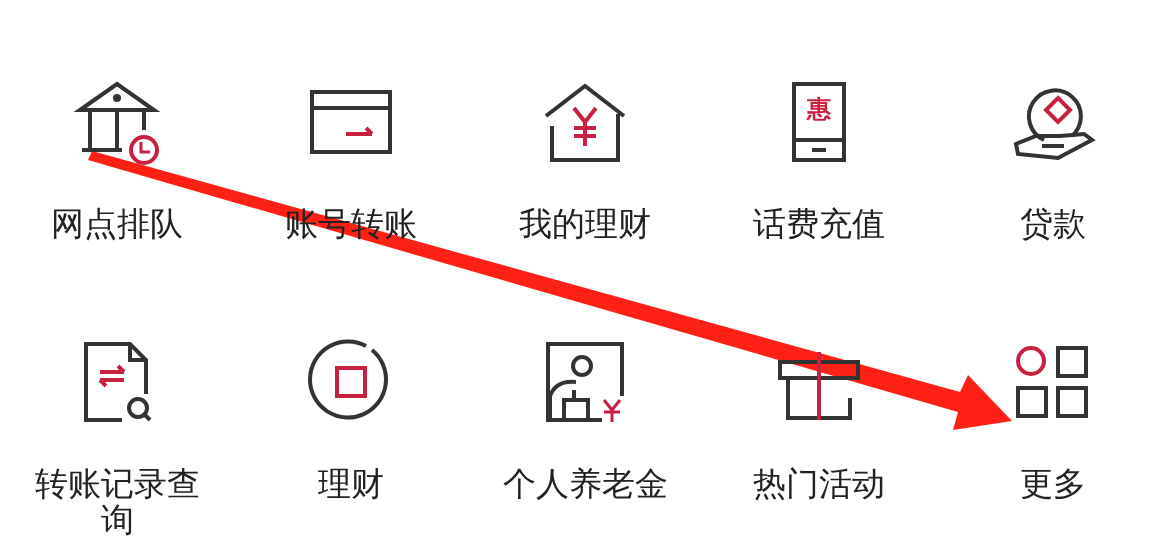 This screenshot has width=1170, height=548. Describe the element at coordinates (1053, 481) in the screenshot. I see `menu-item-label: 更多` at that location.